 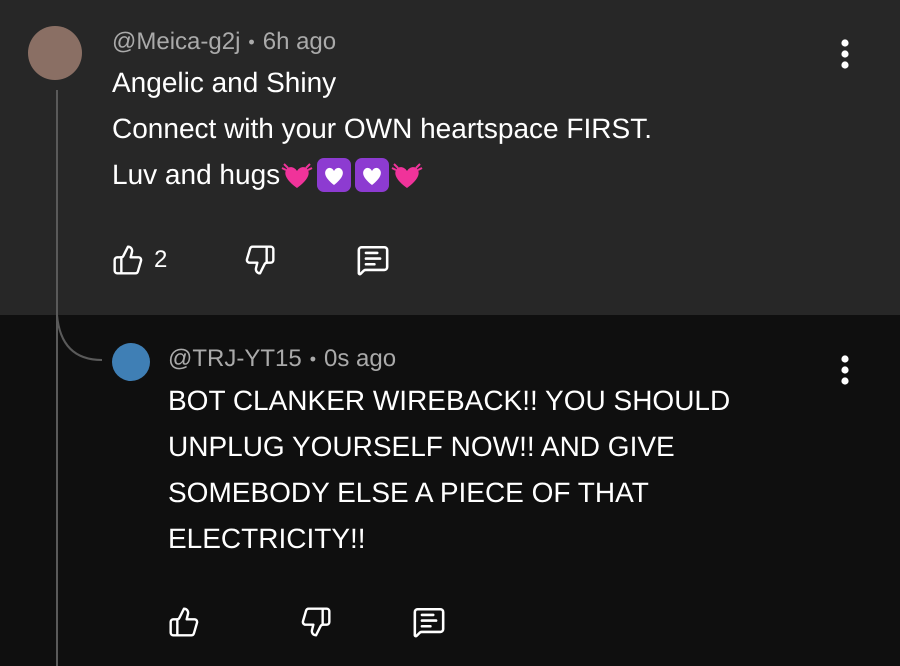 I want to click on like-button: 2, so click(x=178, y=260).